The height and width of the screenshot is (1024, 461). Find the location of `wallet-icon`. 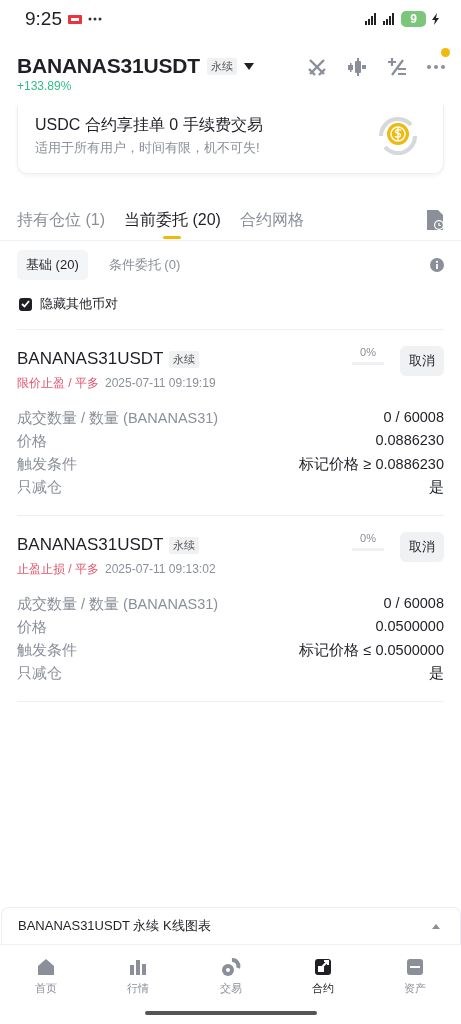

wallet-icon is located at coordinates (414, 967).